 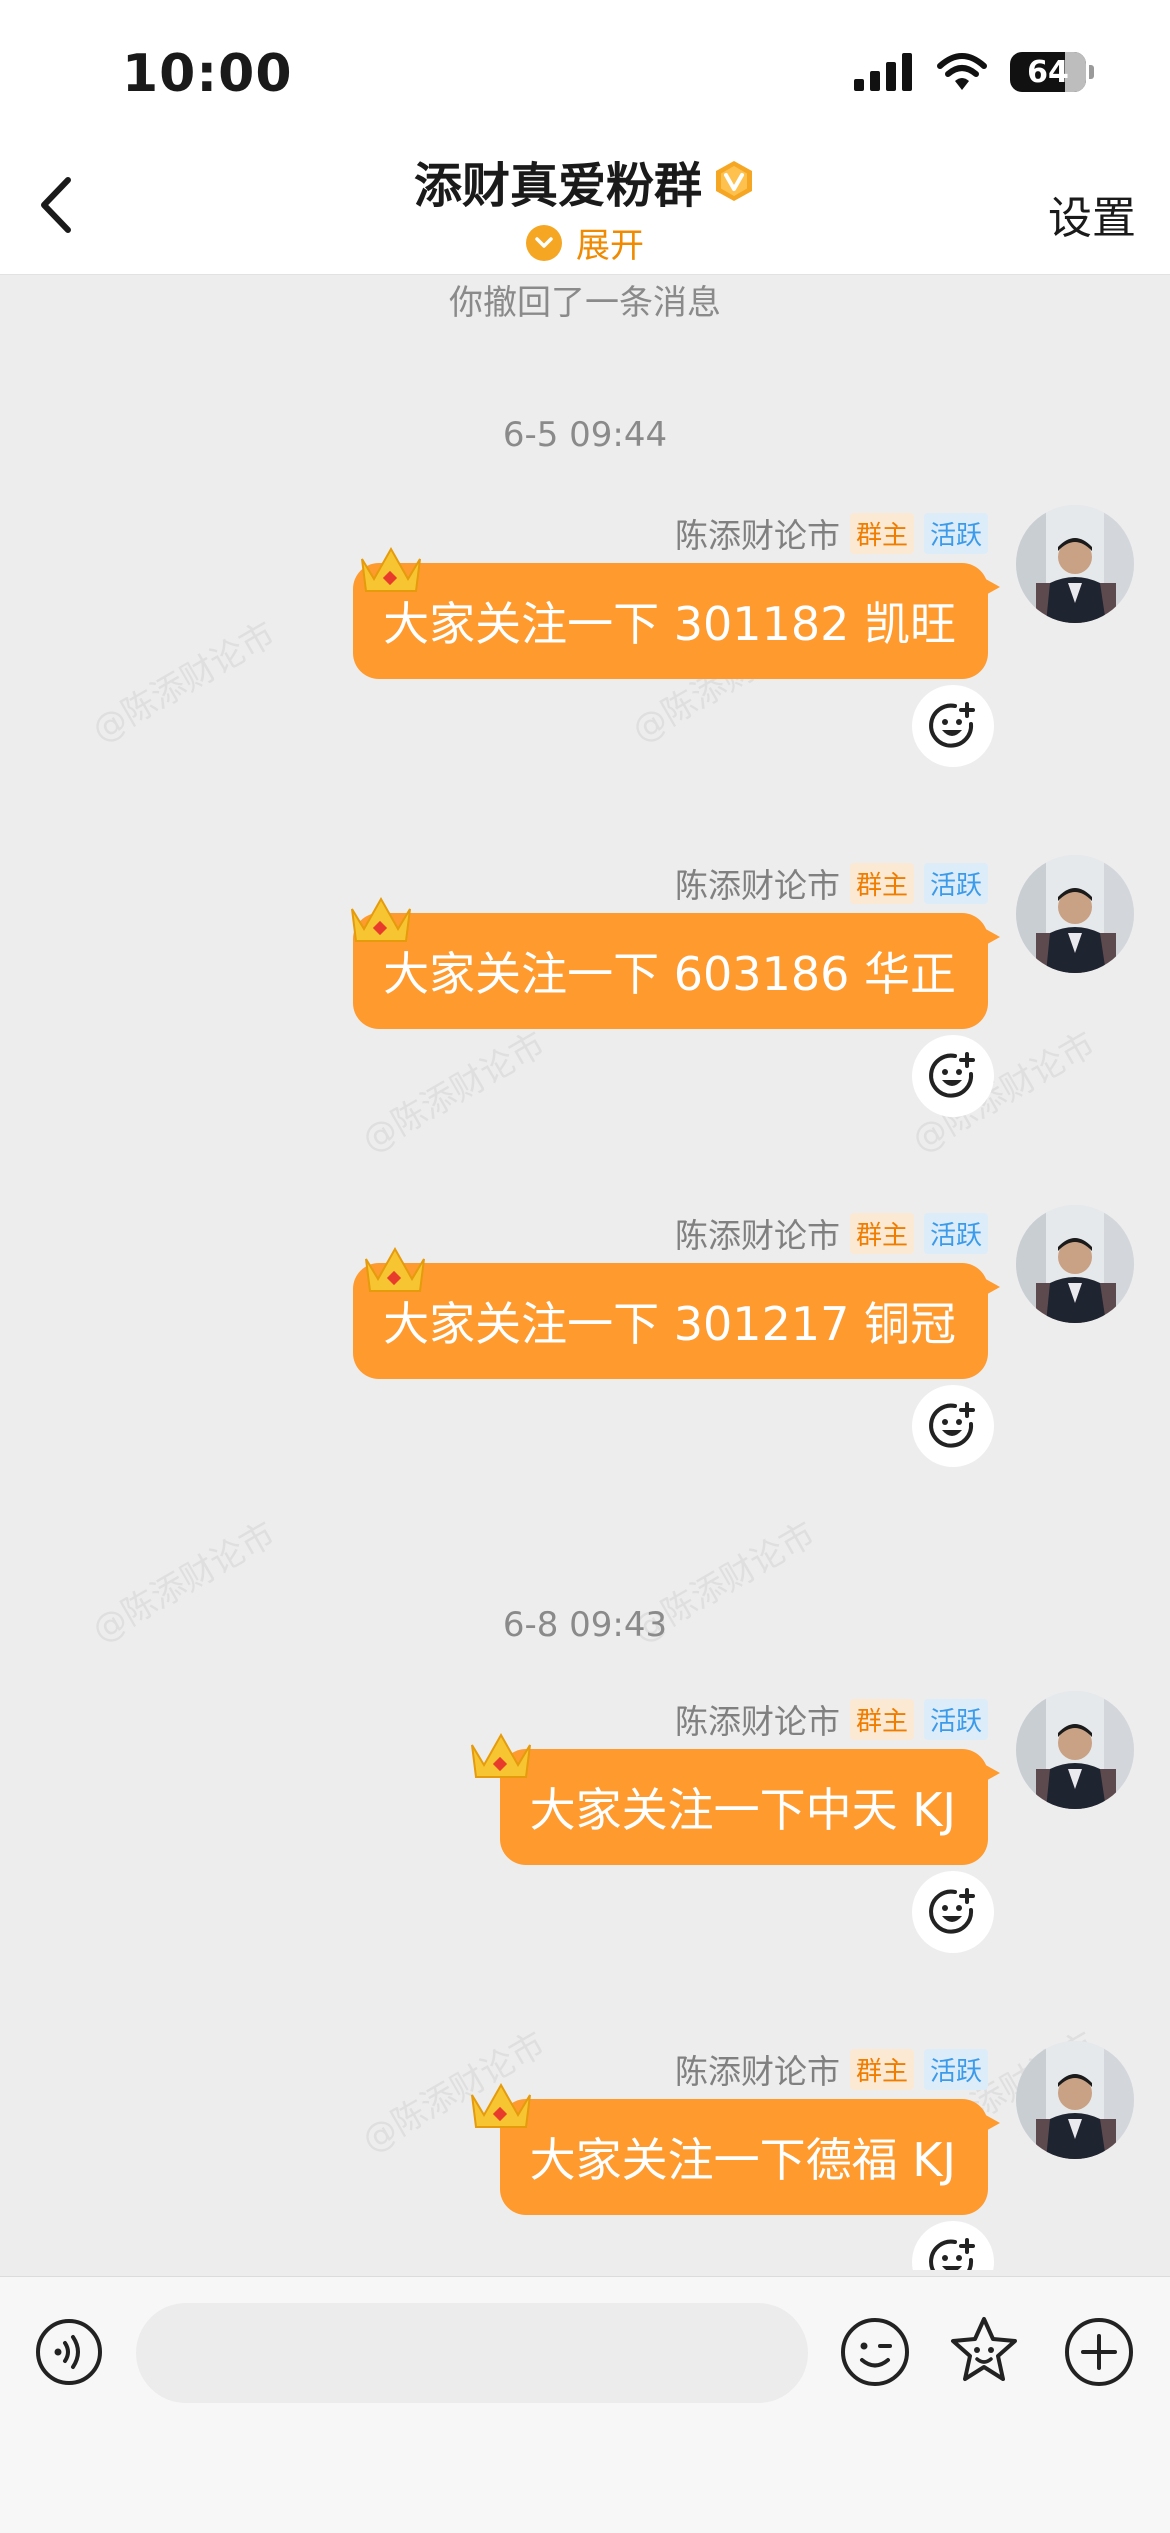 What do you see at coordinates (544, 242) in the screenshot?
I see `chevron-down-icon` at bounding box center [544, 242].